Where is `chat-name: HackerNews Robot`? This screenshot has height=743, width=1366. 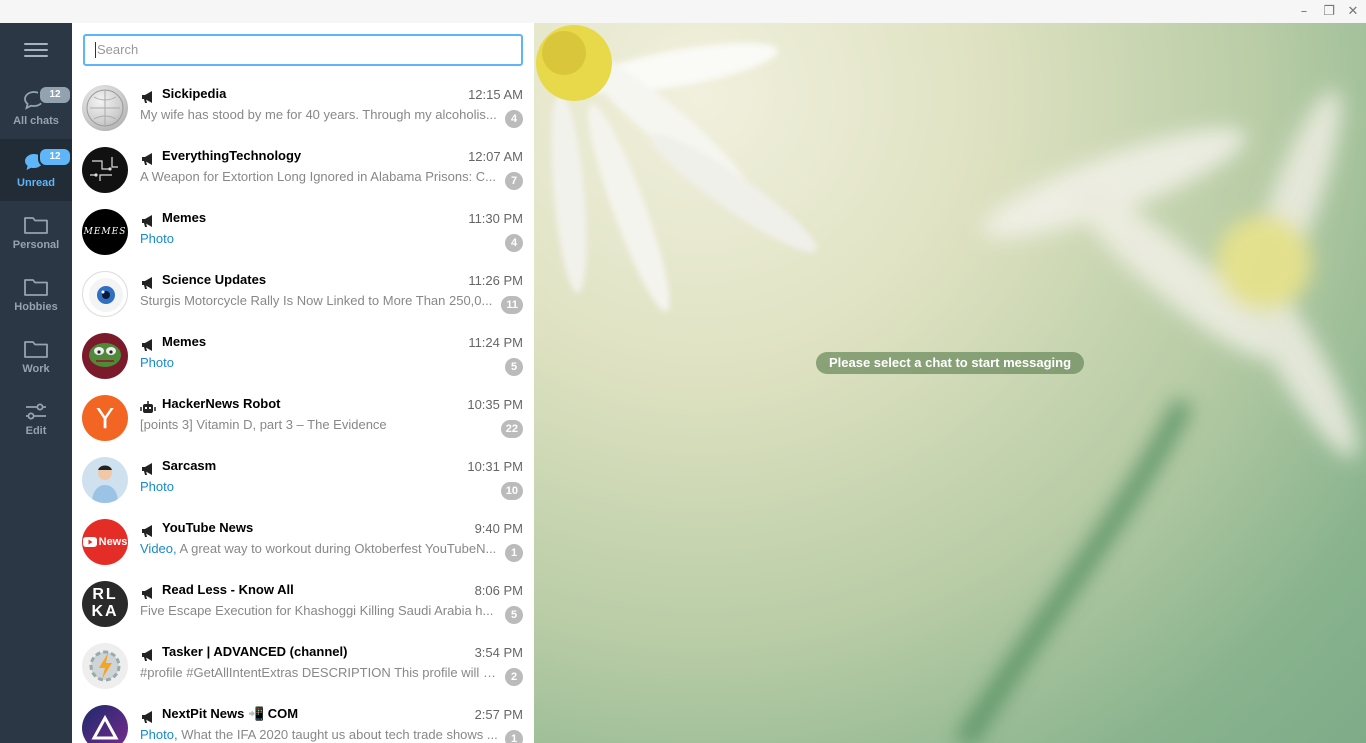 chat-name: HackerNews Robot is located at coordinates (221, 403).